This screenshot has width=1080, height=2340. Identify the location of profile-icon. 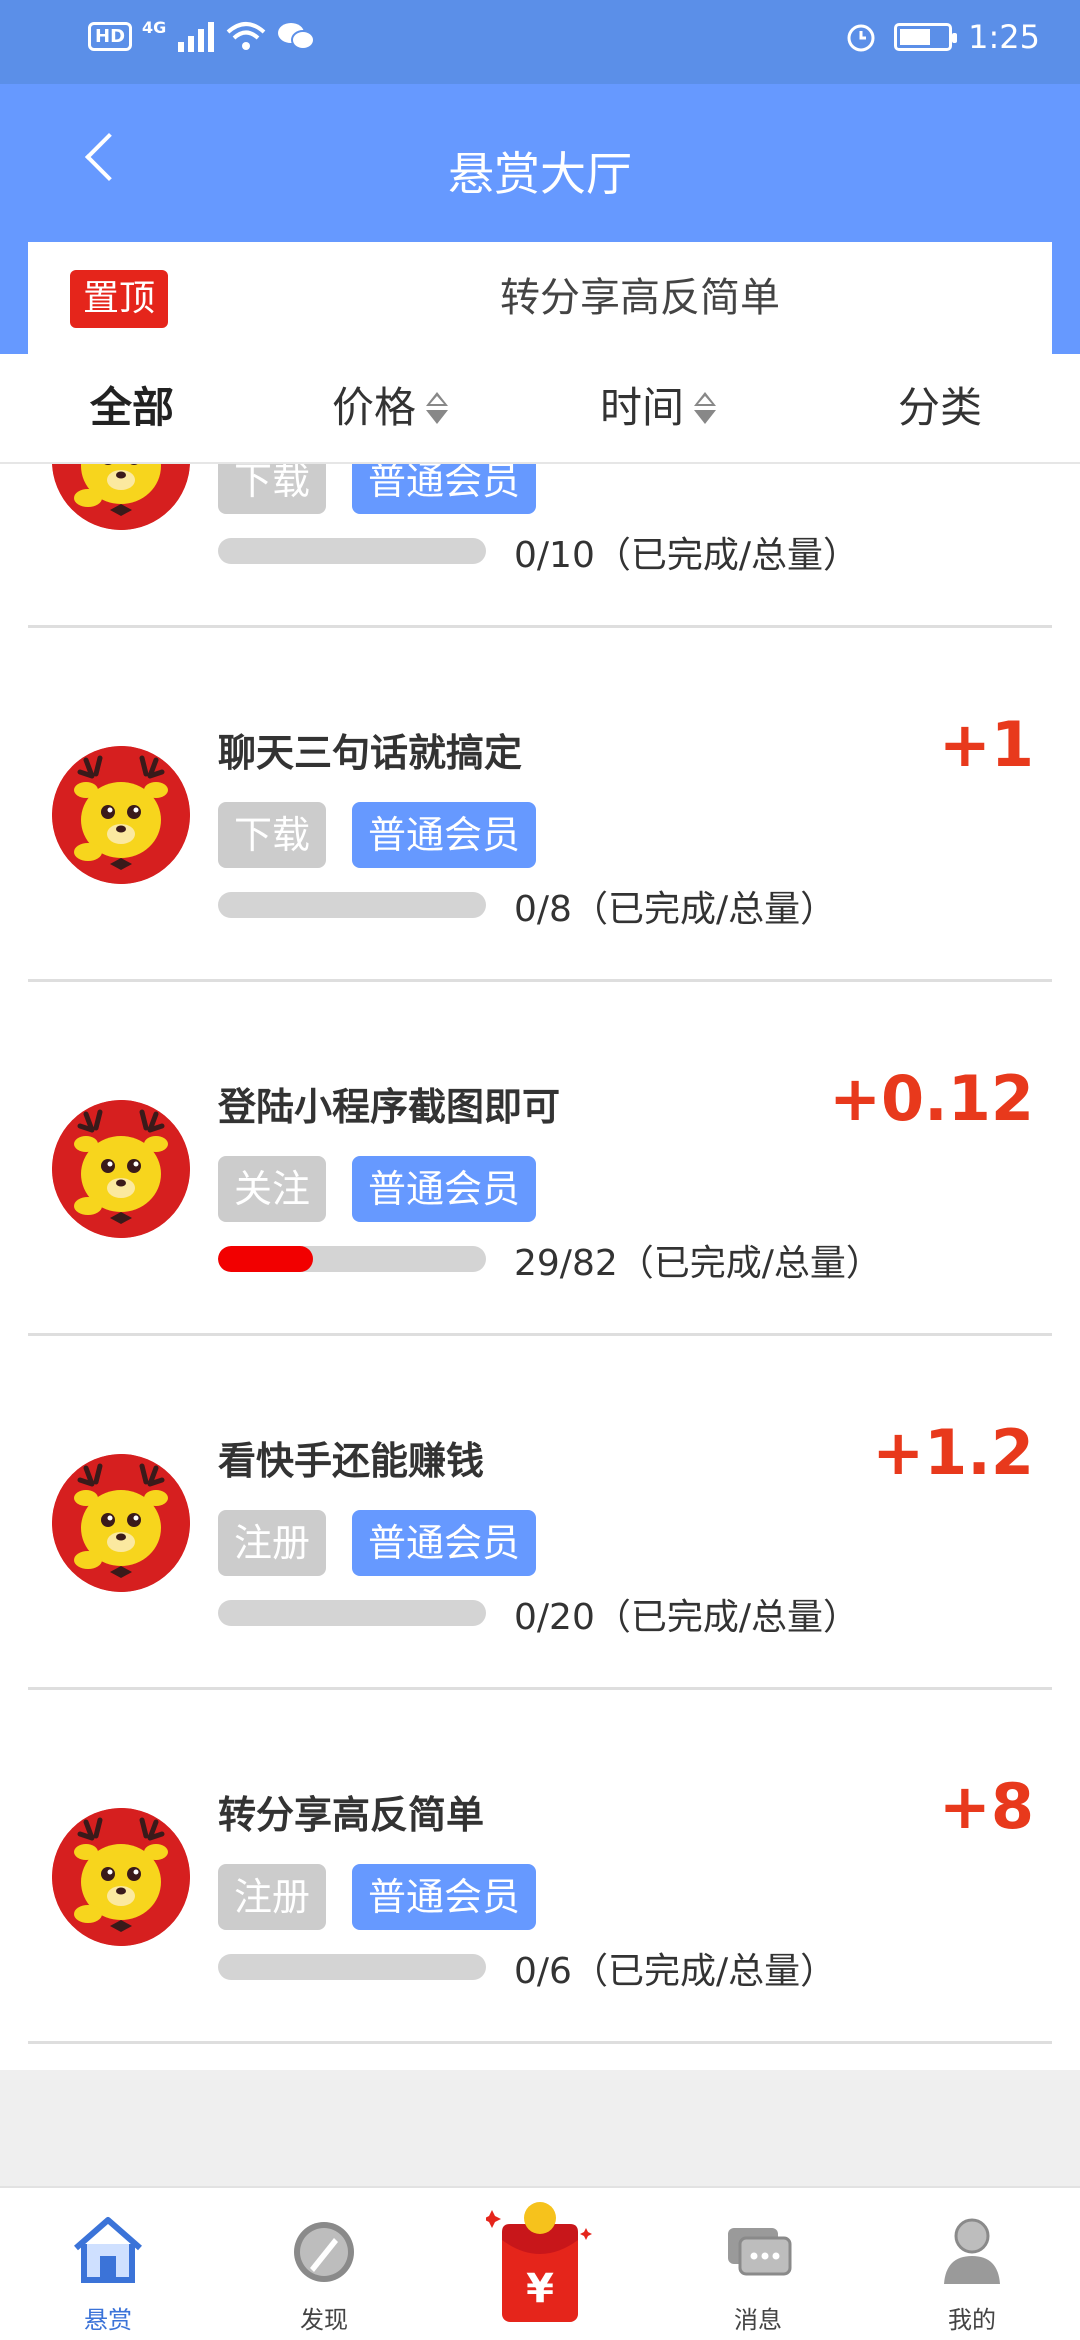
(972, 2251).